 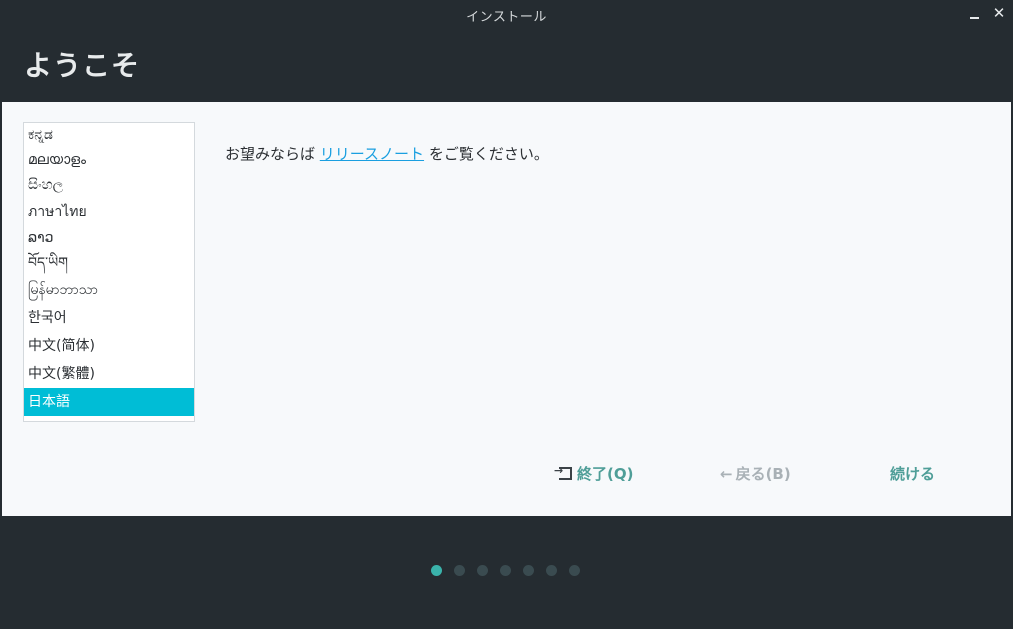 I want to click on release-notes-message: お望みならば リリースノート をご覧ください。, so click(x=387, y=153).